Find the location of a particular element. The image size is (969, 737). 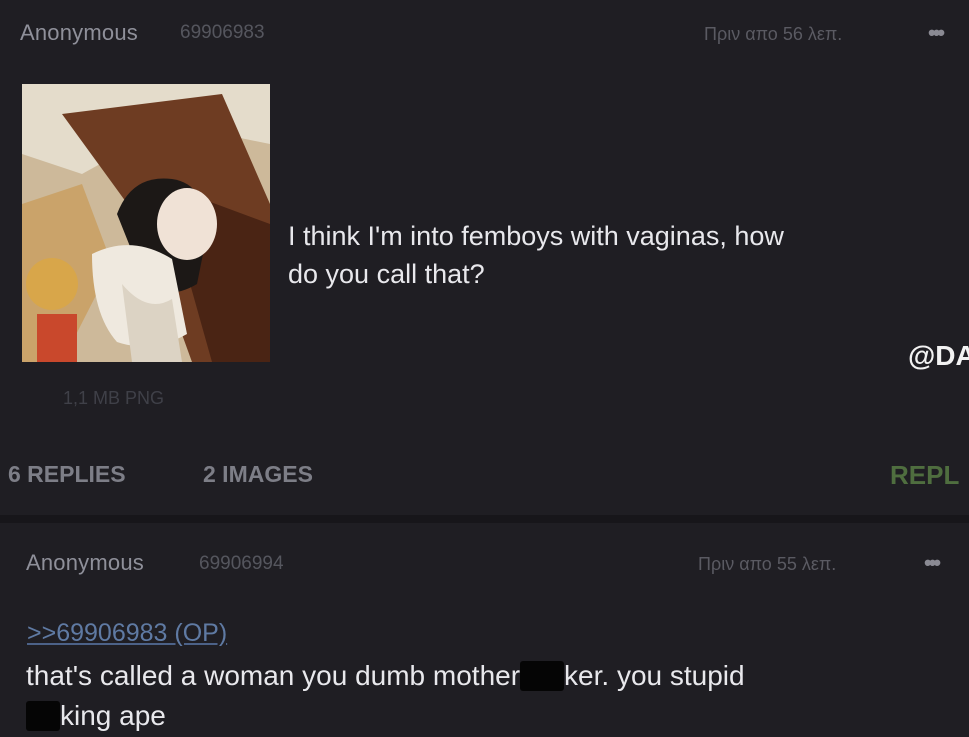

reply-text-part: ker. you stupid is located at coordinates (654, 675).